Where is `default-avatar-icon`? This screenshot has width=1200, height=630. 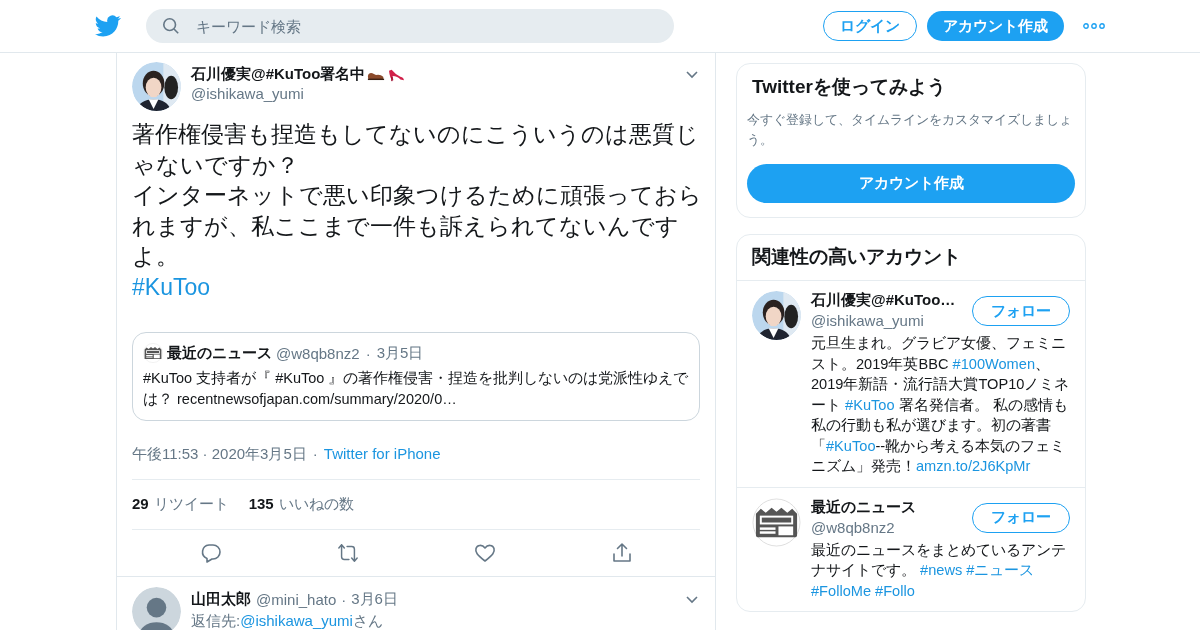
default-avatar-icon is located at coordinates (156, 608).